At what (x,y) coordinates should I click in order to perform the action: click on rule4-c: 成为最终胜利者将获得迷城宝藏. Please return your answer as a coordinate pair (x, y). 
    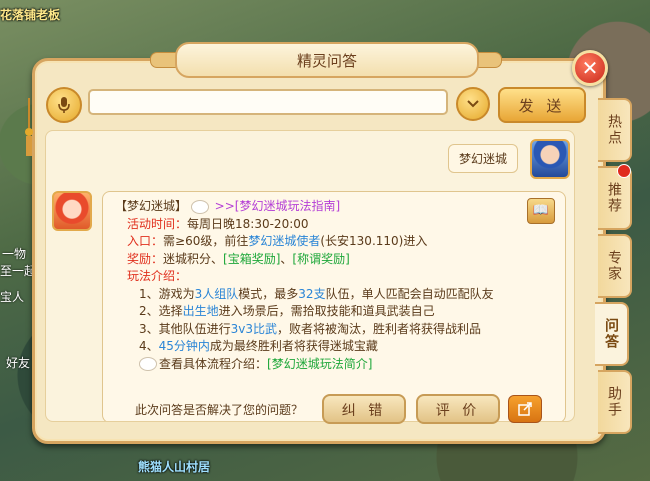
    Looking at the image, I should click on (293, 346).